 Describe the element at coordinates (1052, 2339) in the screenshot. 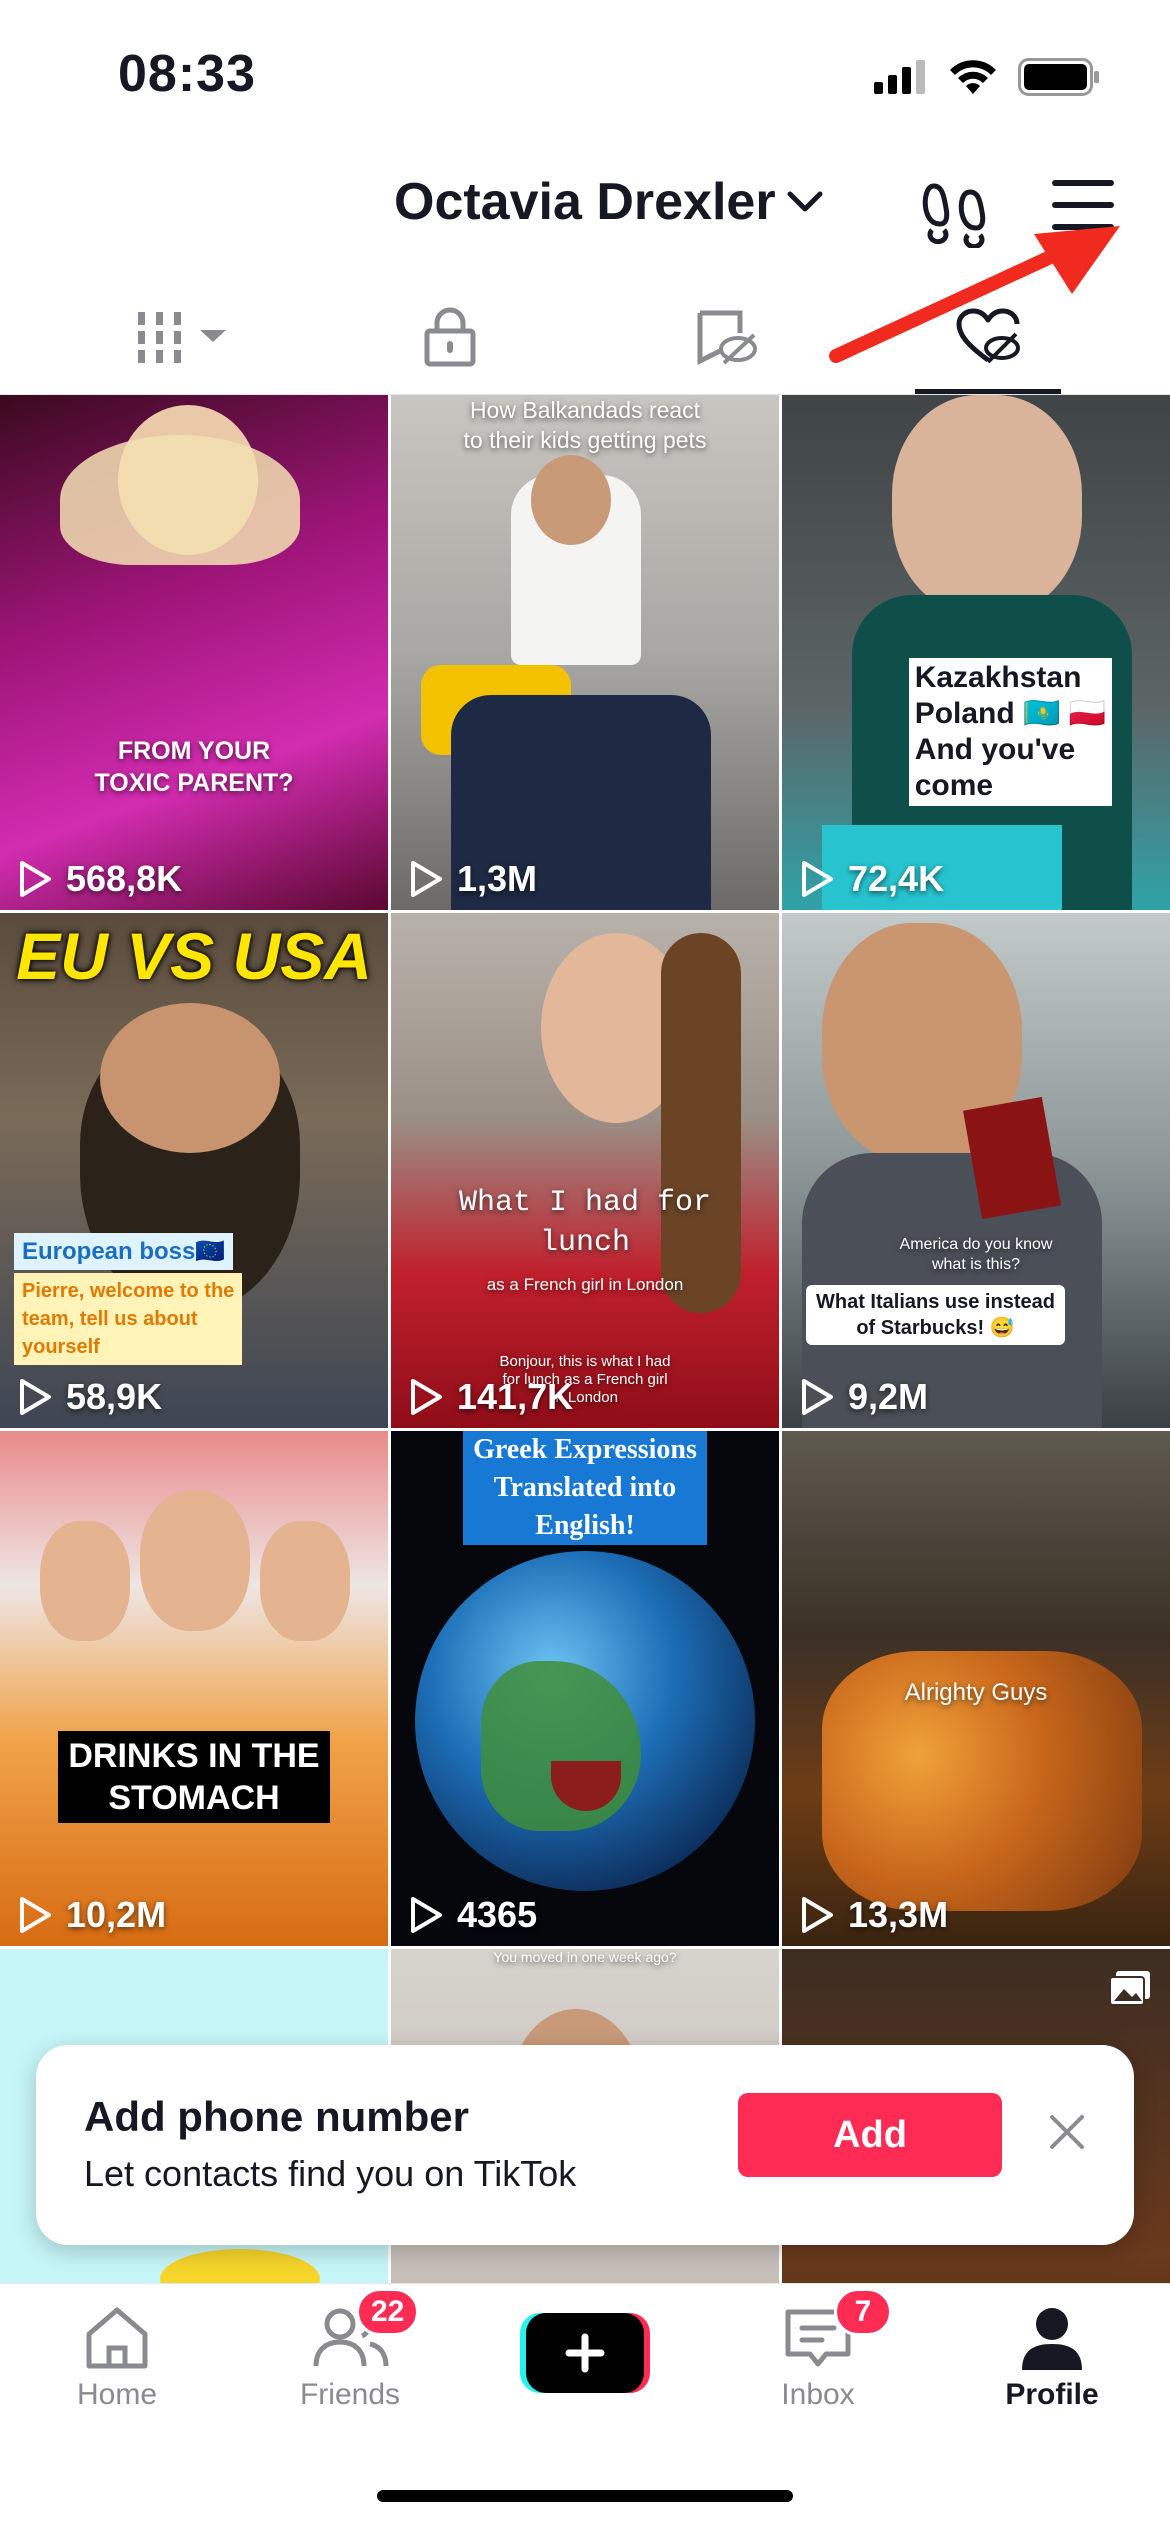

I see `profile-icon` at that location.